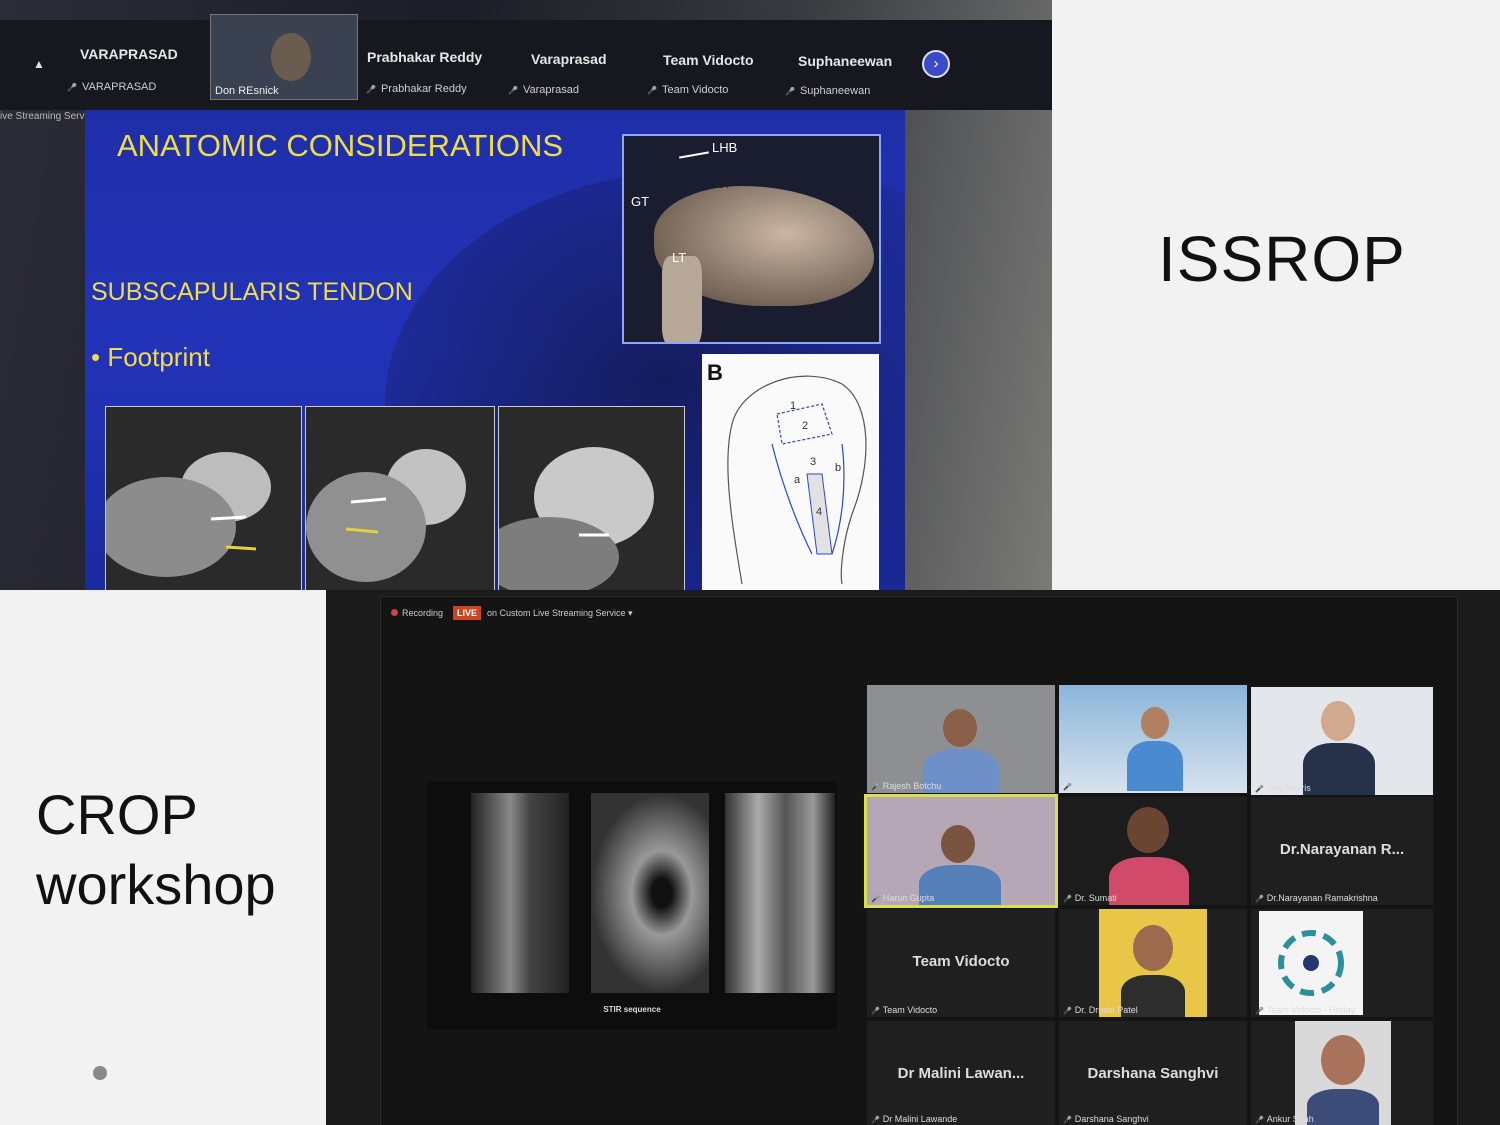  Describe the element at coordinates (640, 201) in the screenshot. I see `label-gt: GT` at that location.